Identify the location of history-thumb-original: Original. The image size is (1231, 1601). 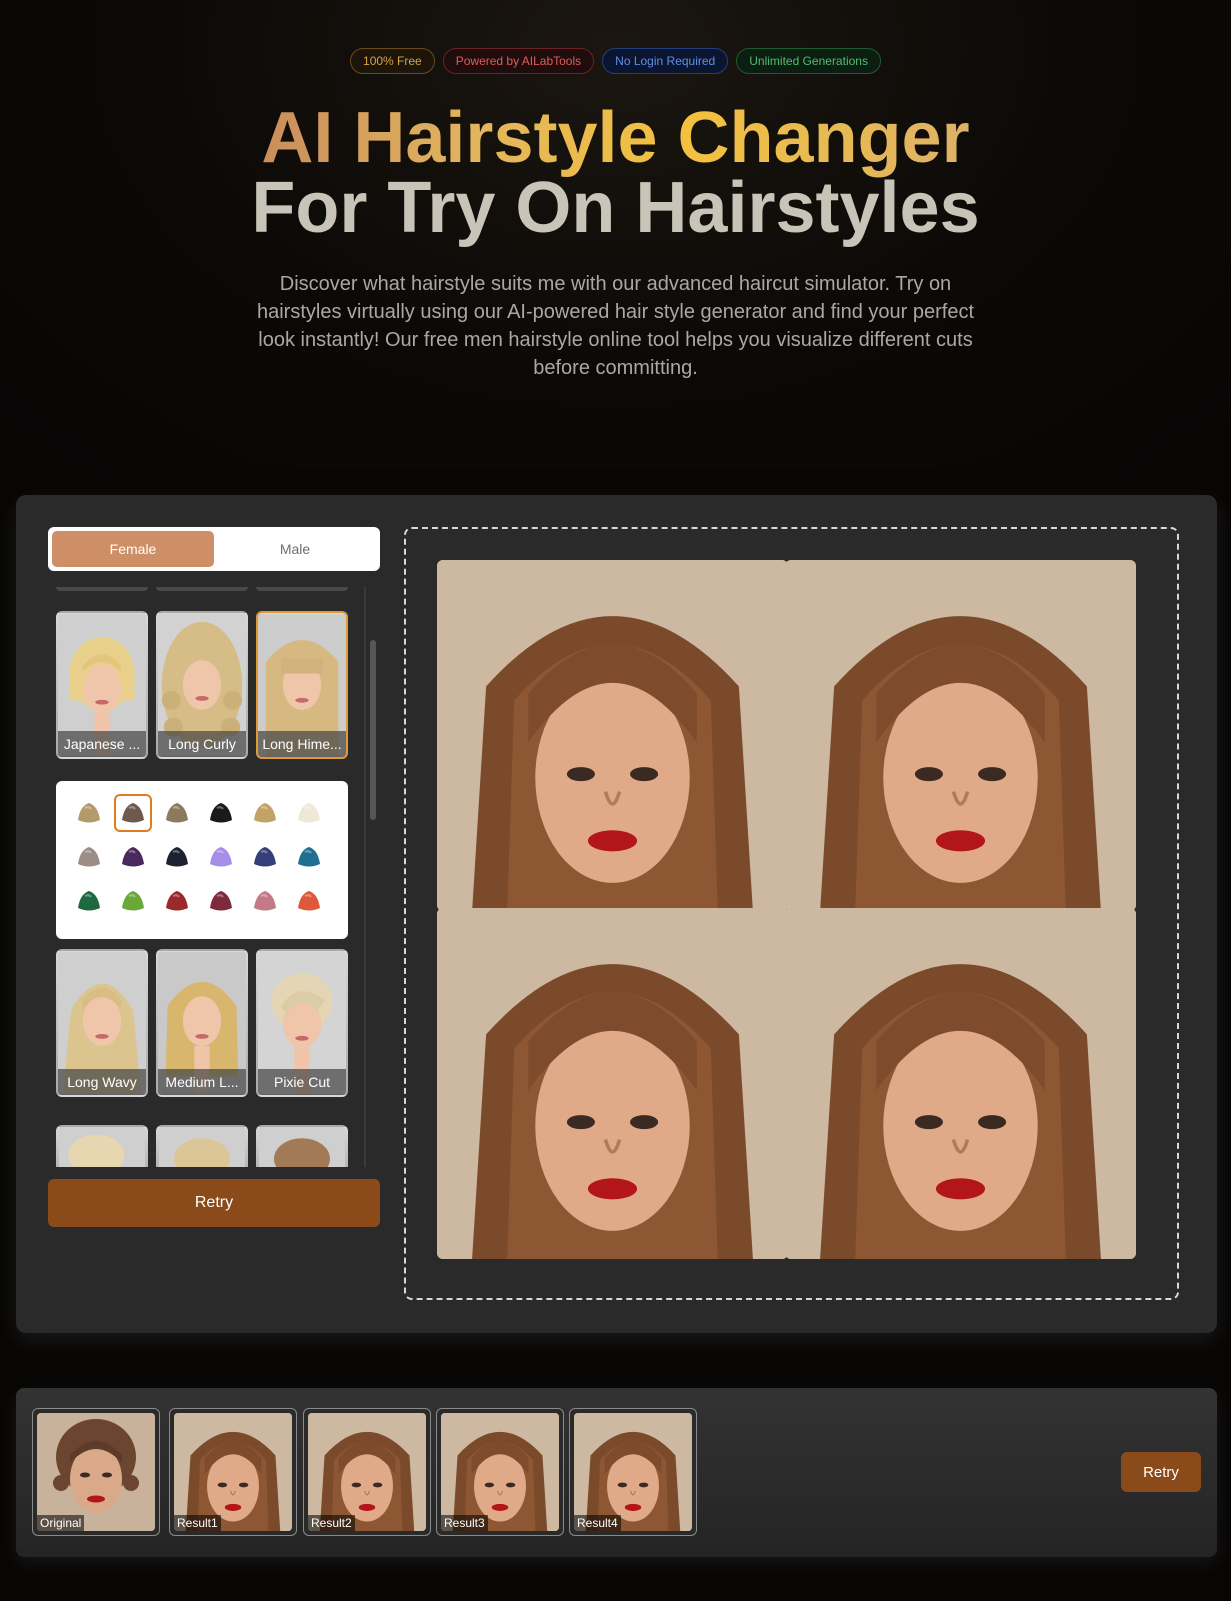
(96, 1472).